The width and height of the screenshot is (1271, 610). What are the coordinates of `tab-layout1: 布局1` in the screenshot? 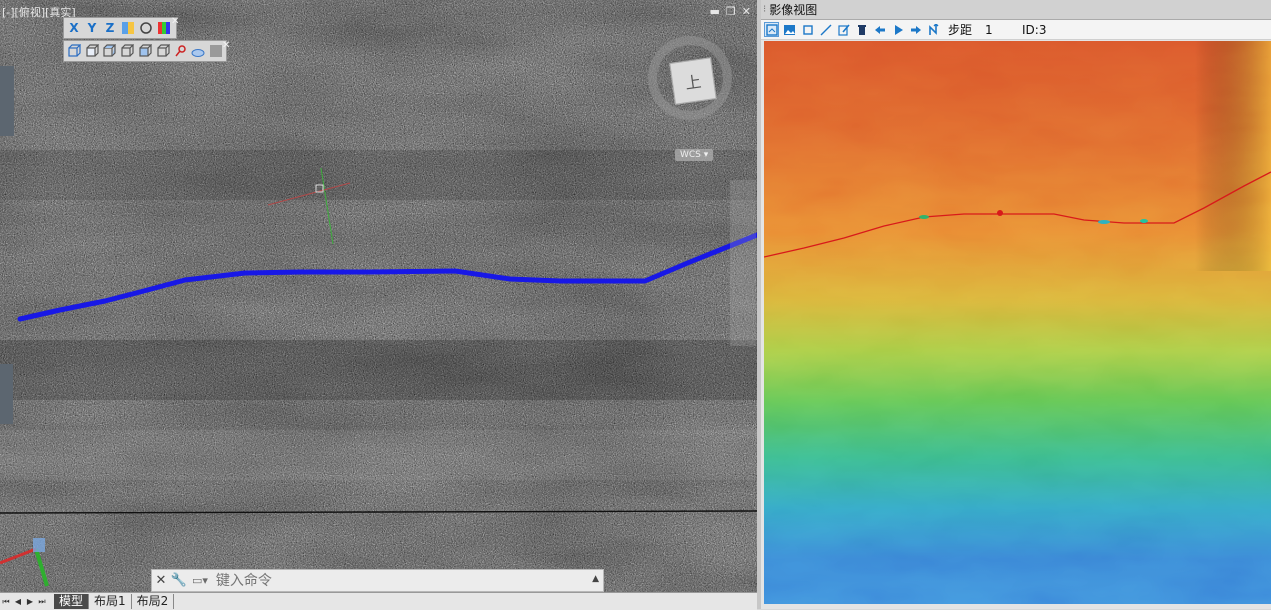 It's located at (110, 601).